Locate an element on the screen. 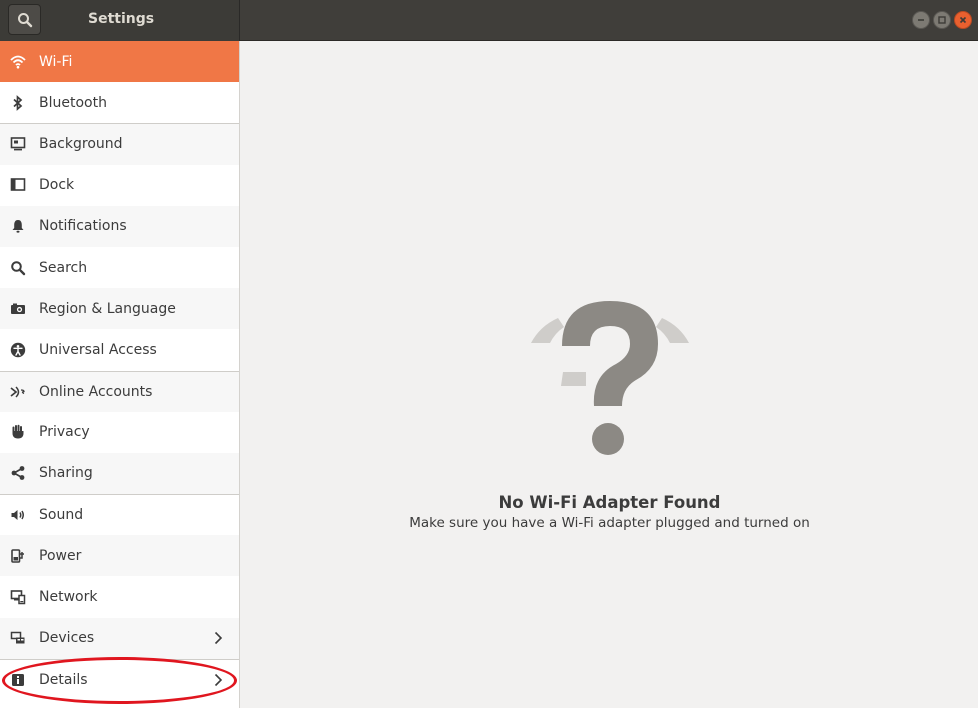 The image size is (978, 708). minimize-icon is located at coordinates (921, 20).